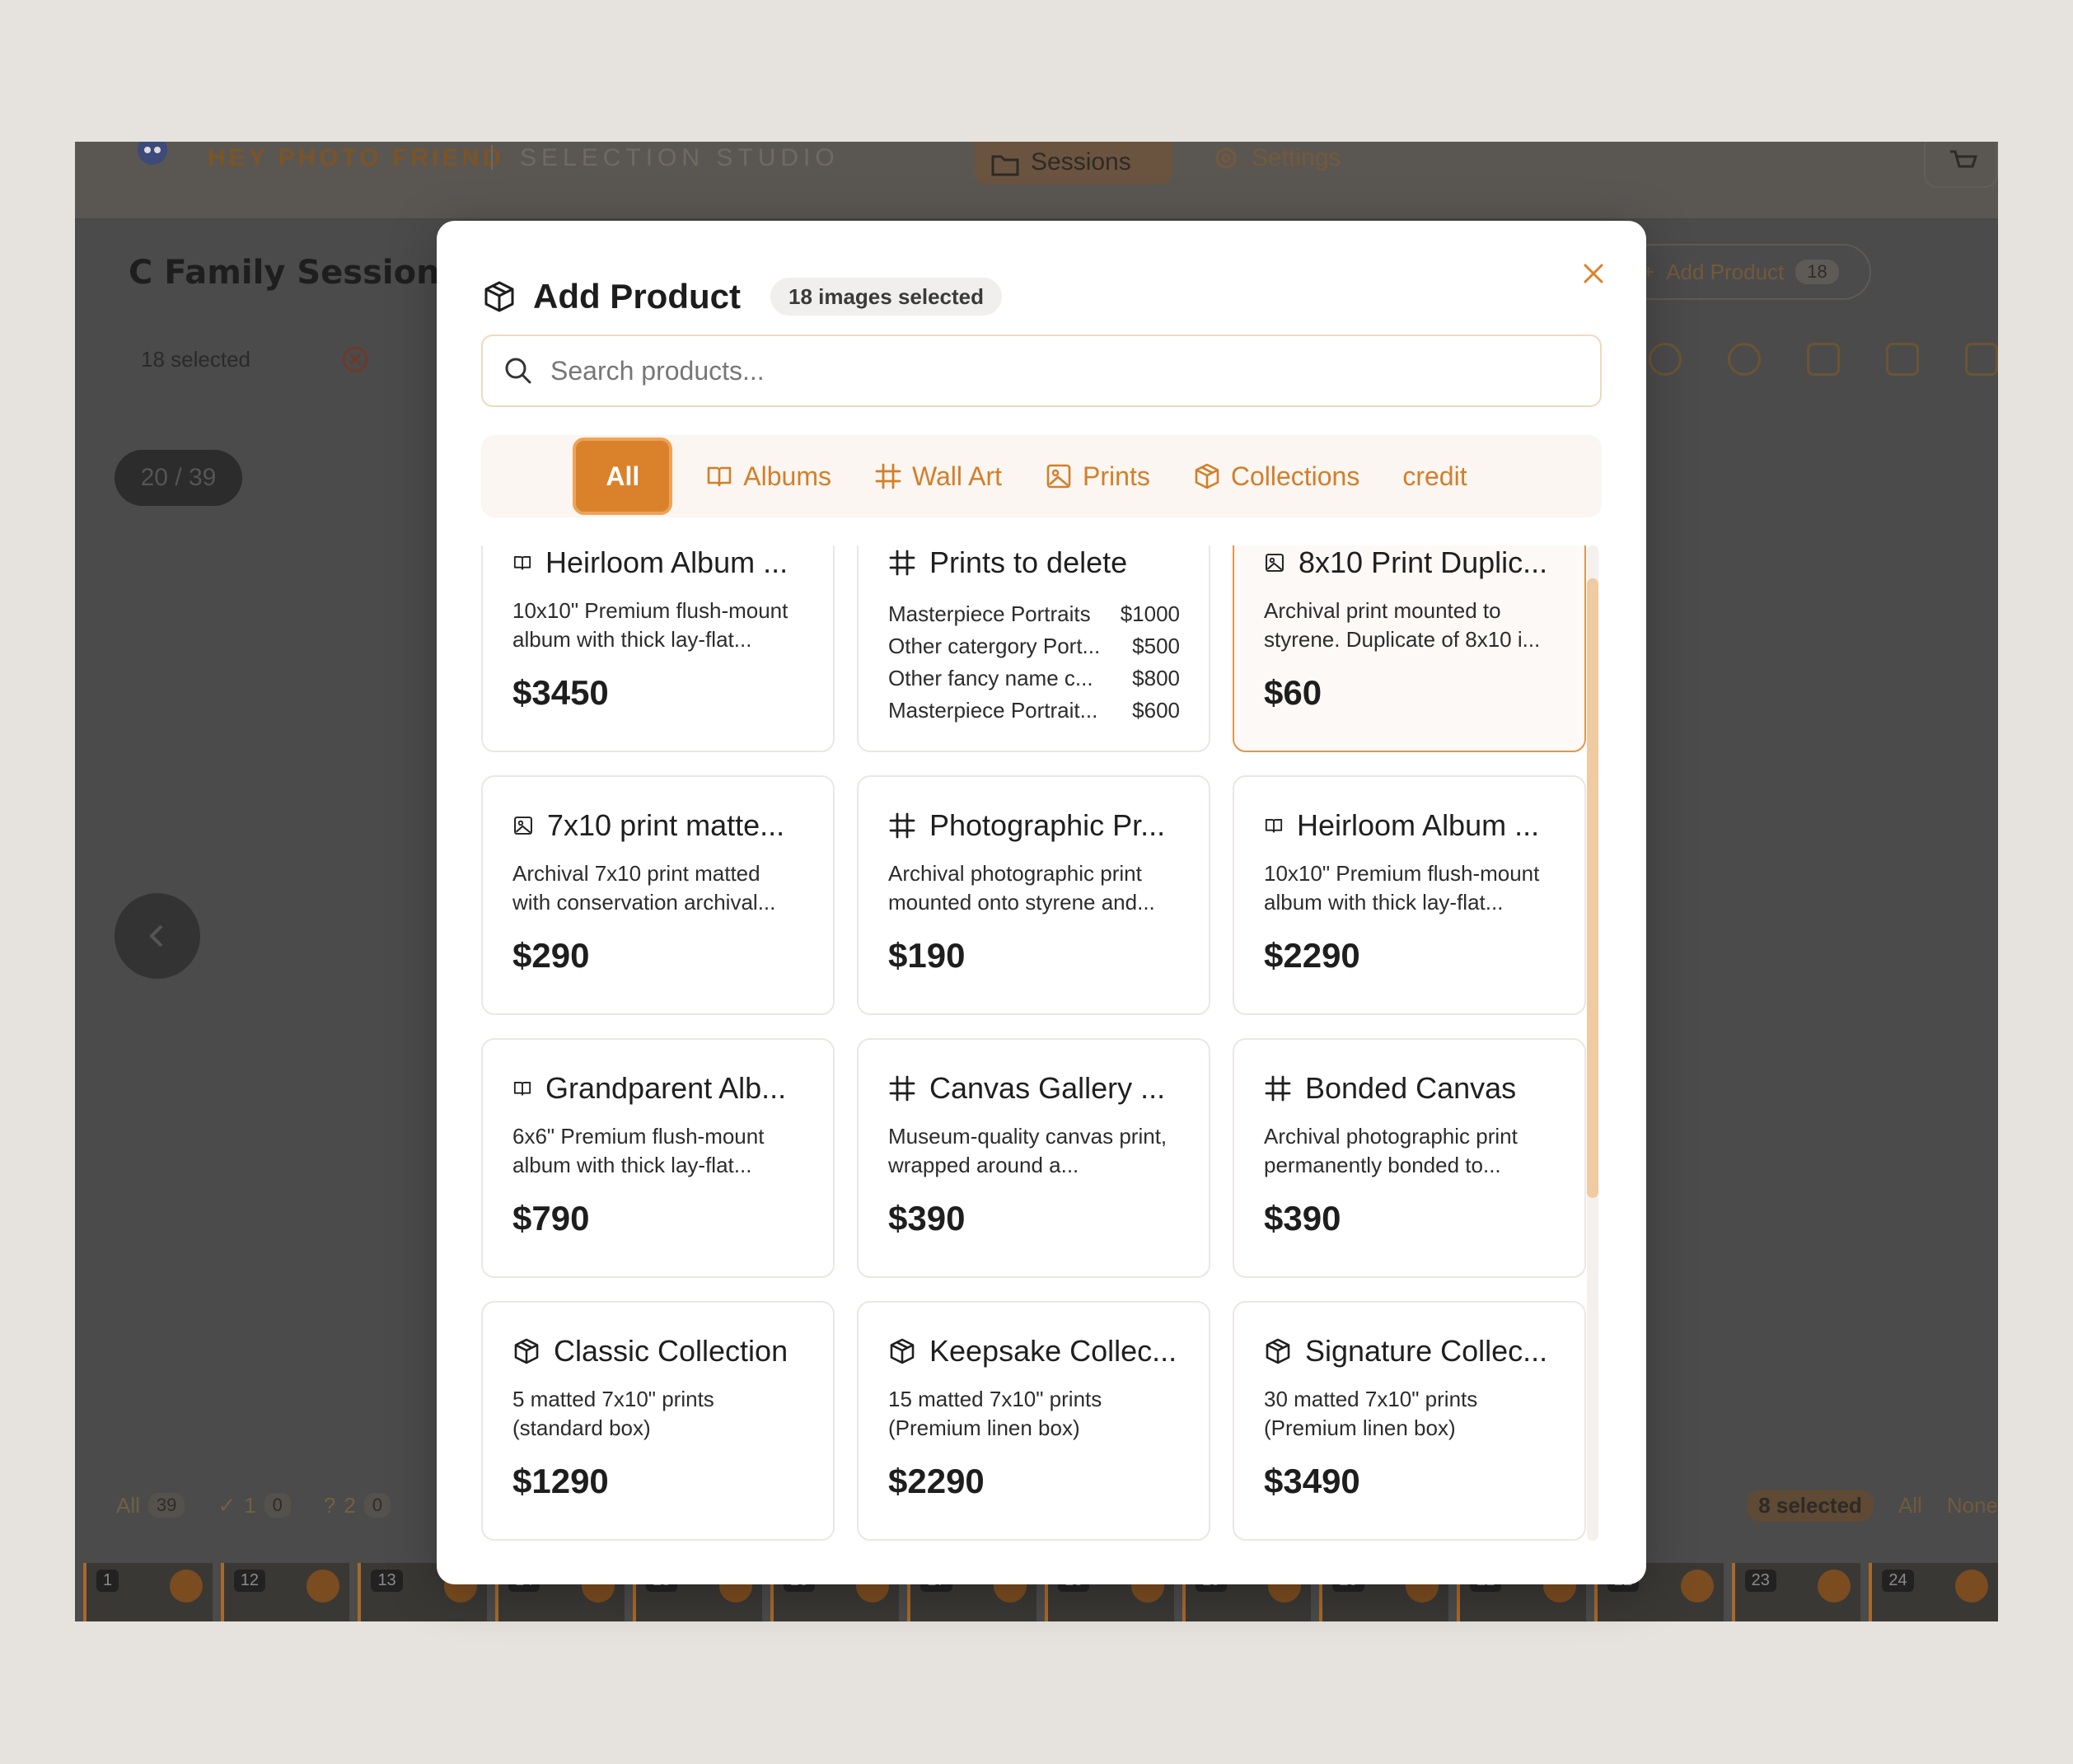 The image size is (2073, 1764). I want to click on modal-title: Add Product, so click(637, 296).